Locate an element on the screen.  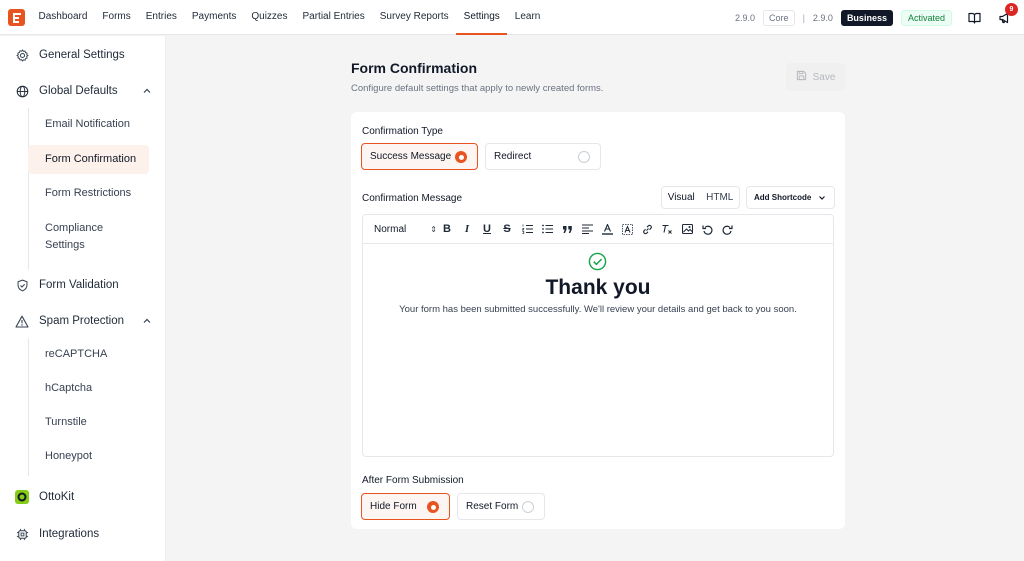
sidebar-item-ottokit: OttoKit is located at coordinates (83, 497).